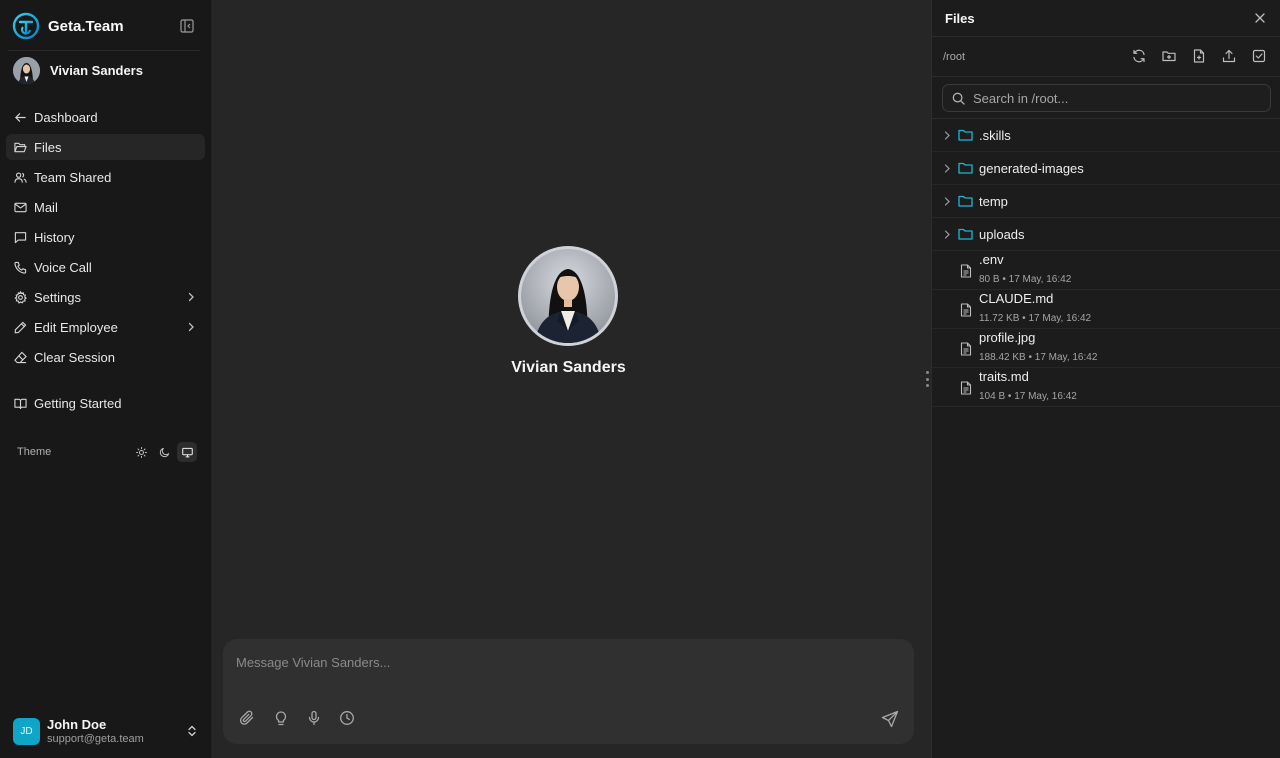  I want to click on checkbox-icon, so click(1259, 56).